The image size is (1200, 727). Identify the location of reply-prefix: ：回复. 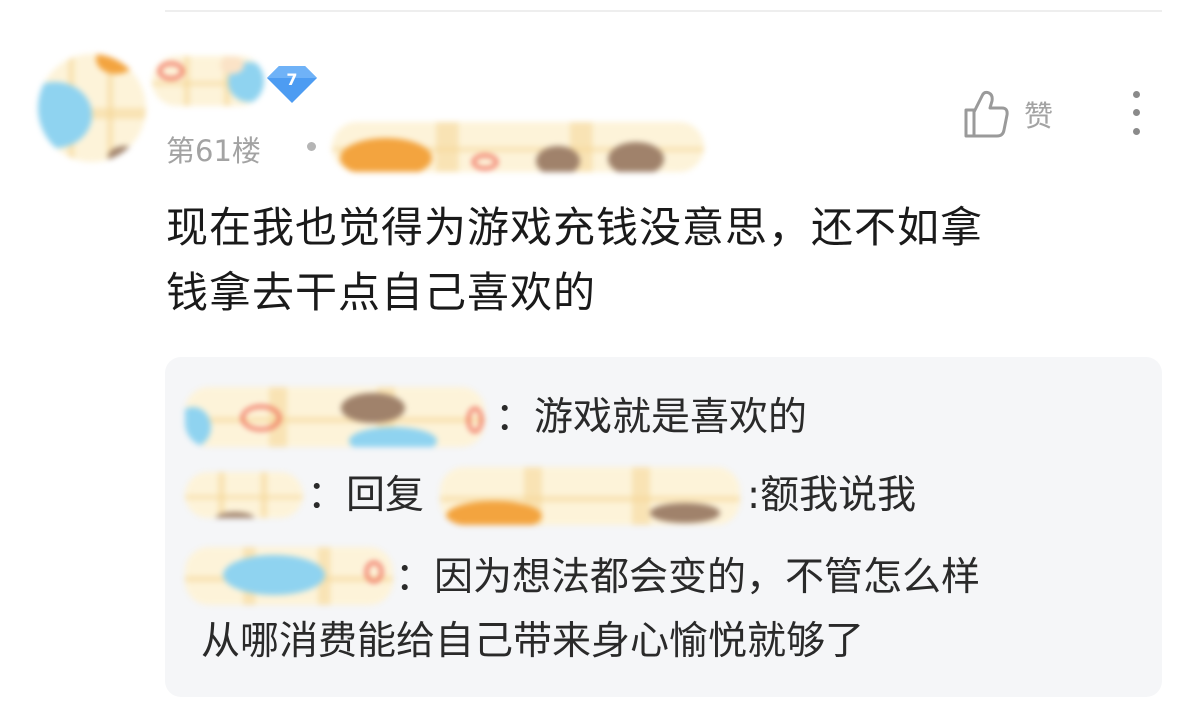
(366, 495).